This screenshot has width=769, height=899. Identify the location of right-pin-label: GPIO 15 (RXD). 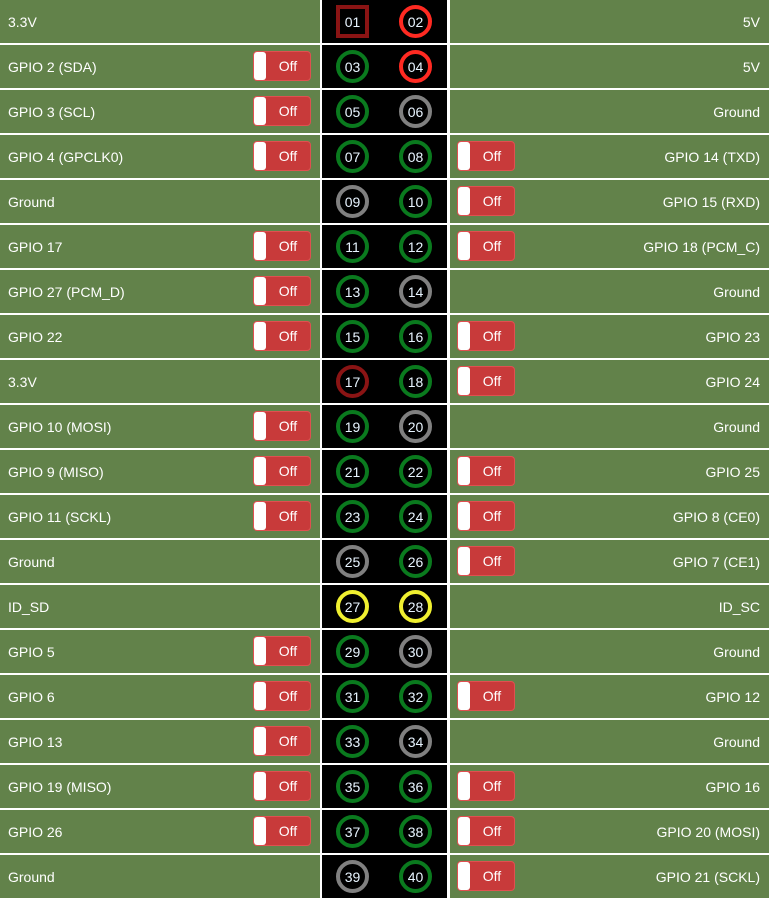
(711, 201).